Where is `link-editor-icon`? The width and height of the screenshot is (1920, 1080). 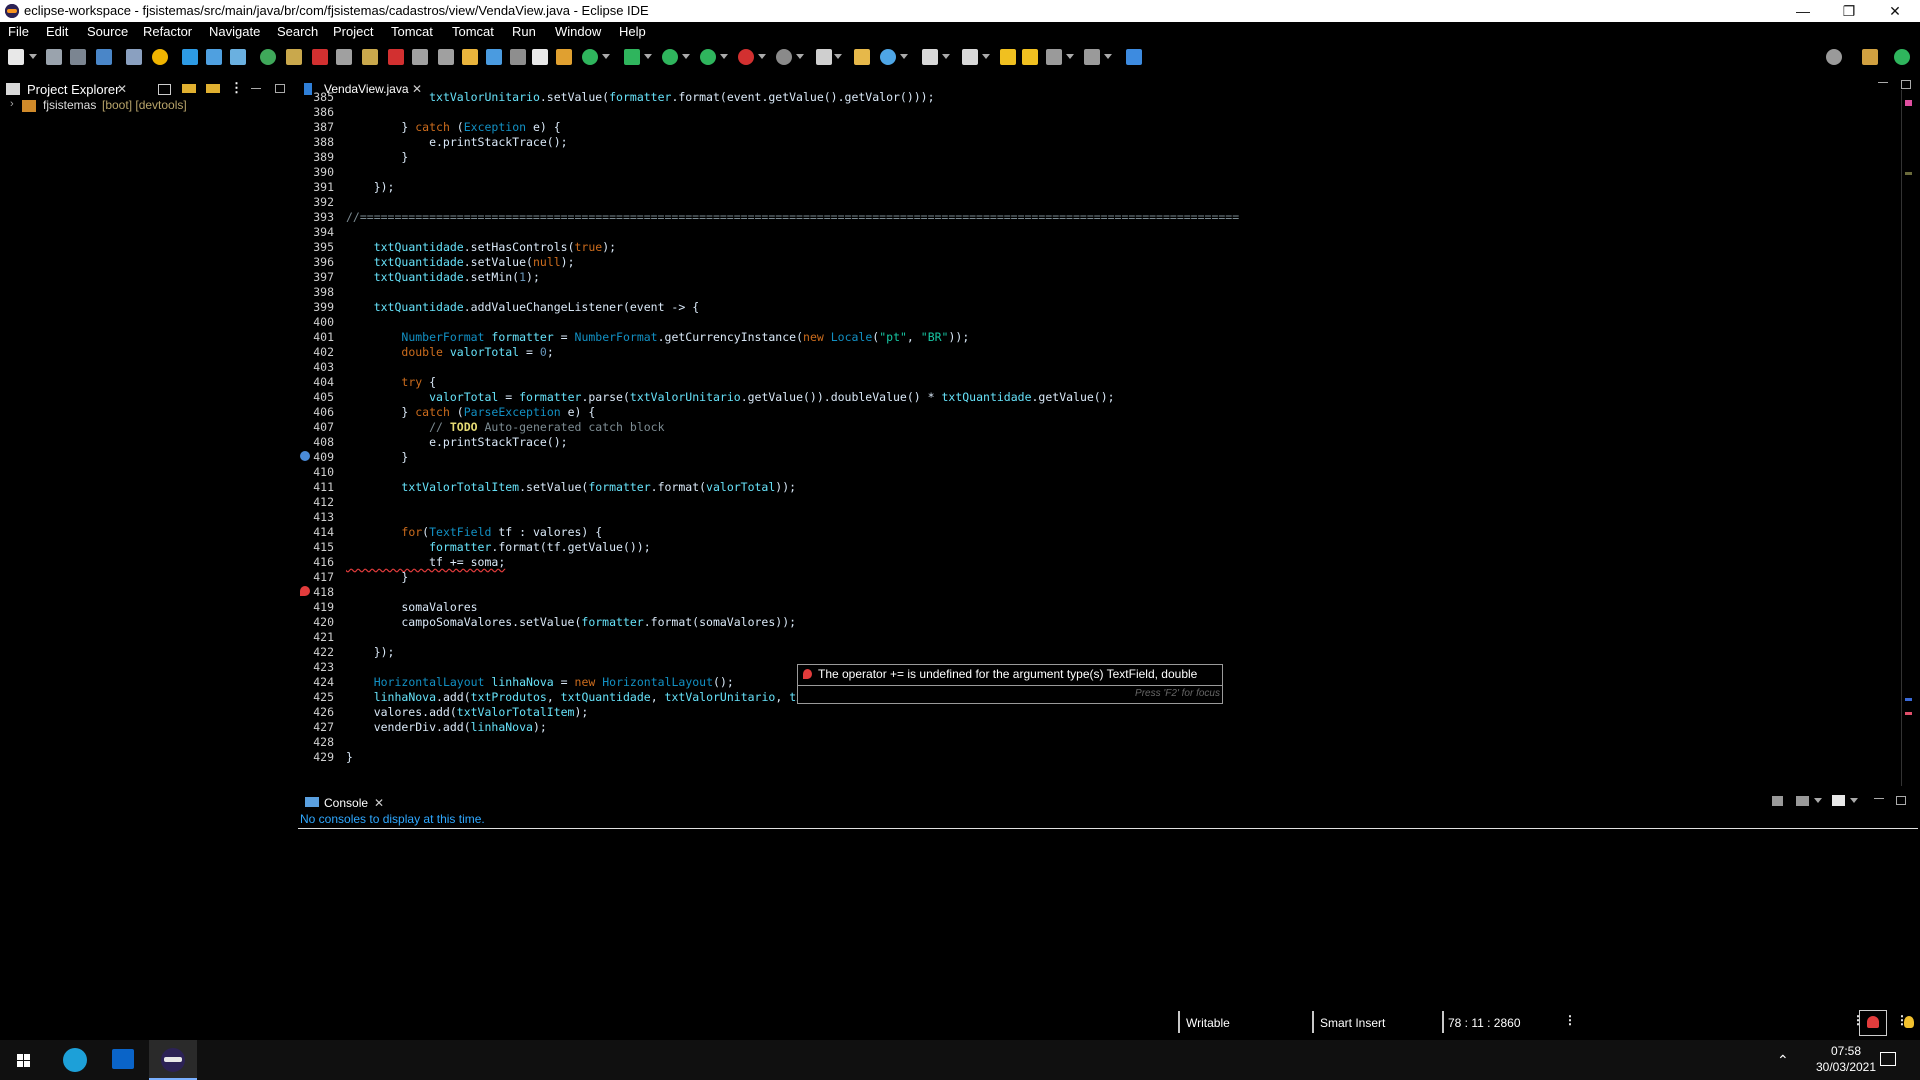 link-editor-icon is located at coordinates (189, 88).